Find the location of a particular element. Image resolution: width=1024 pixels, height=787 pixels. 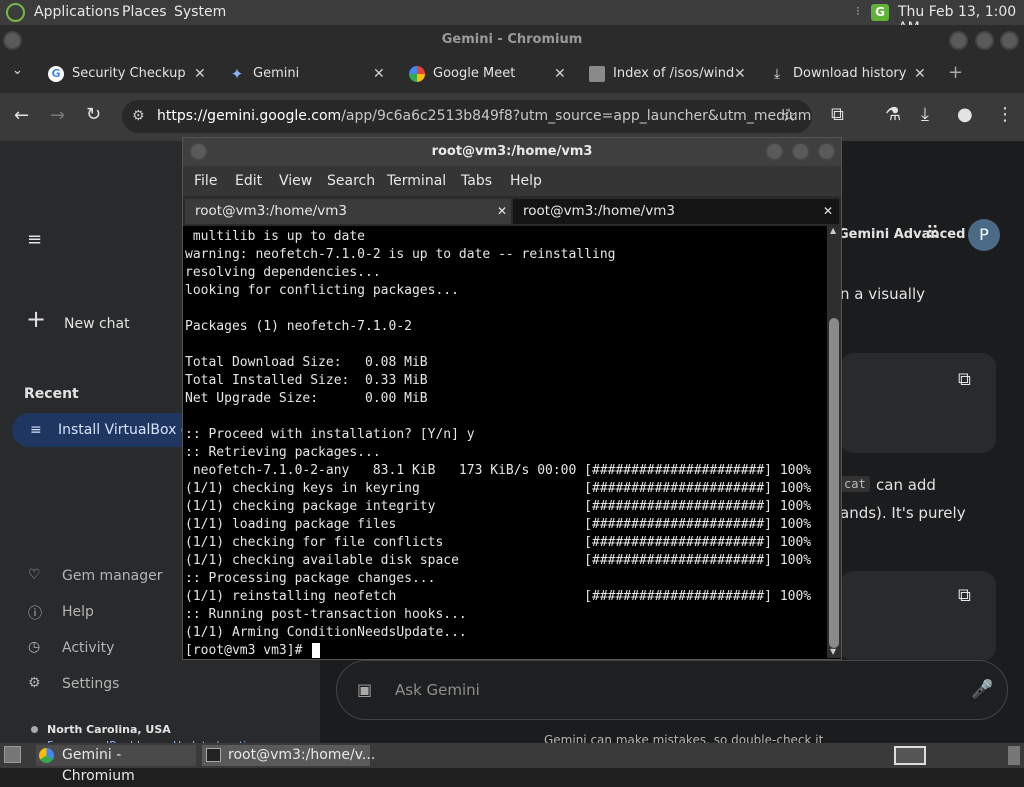

tab-label: Index of /isos/wind is located at coordinates (674, 73).